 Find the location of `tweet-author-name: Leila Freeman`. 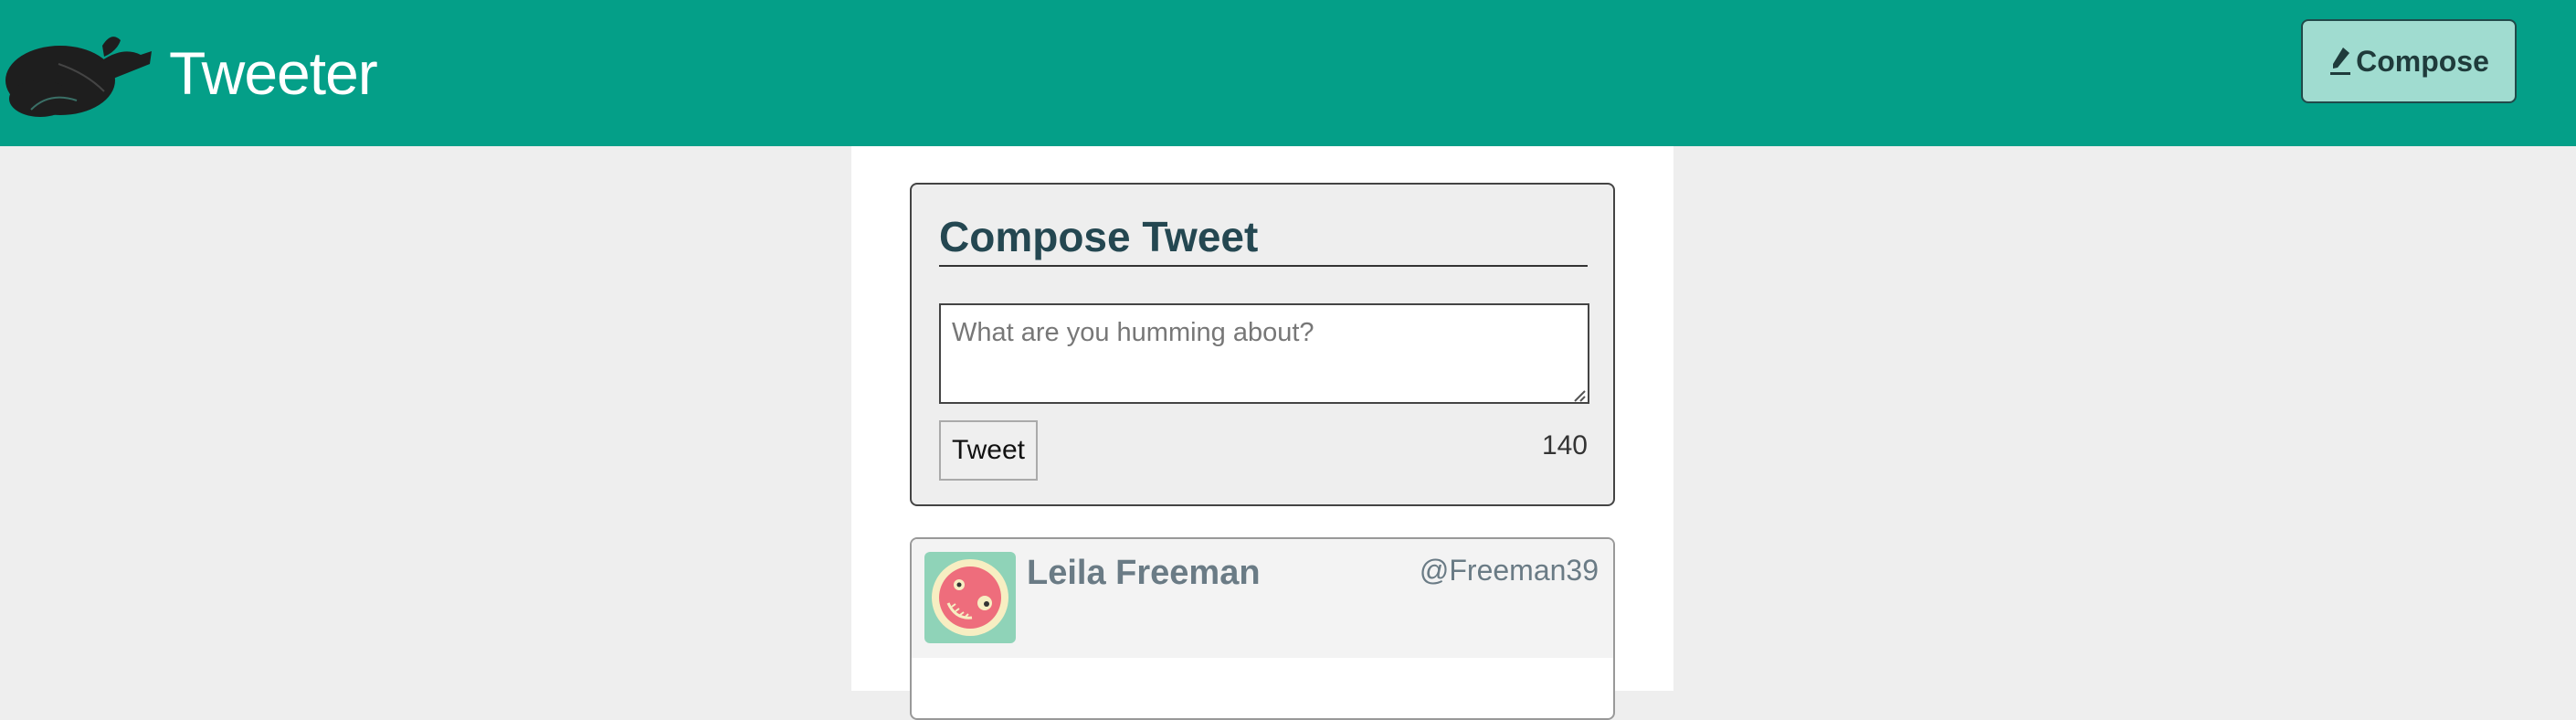

tweet-author-name: Leila Freeman is located at coordinates (1144, 573).